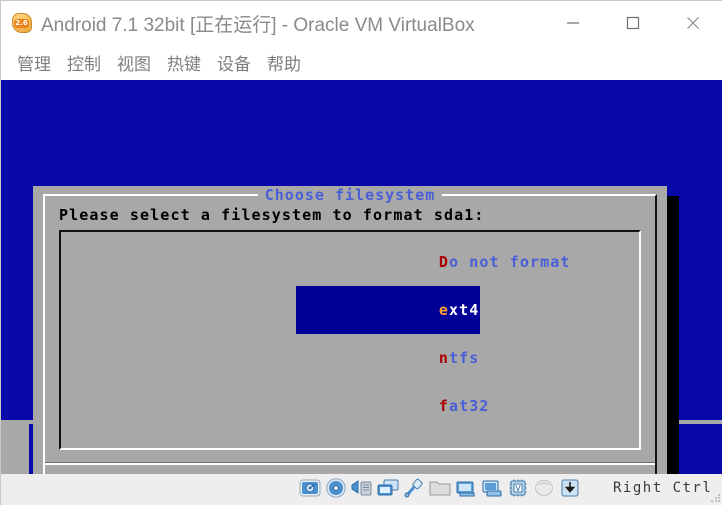 This screenshot has height=505, width=722. What do you see at coordinates (464, 358) in the screenshot?
I see `list-item-label: tfs` at bounding box center [464, 358].